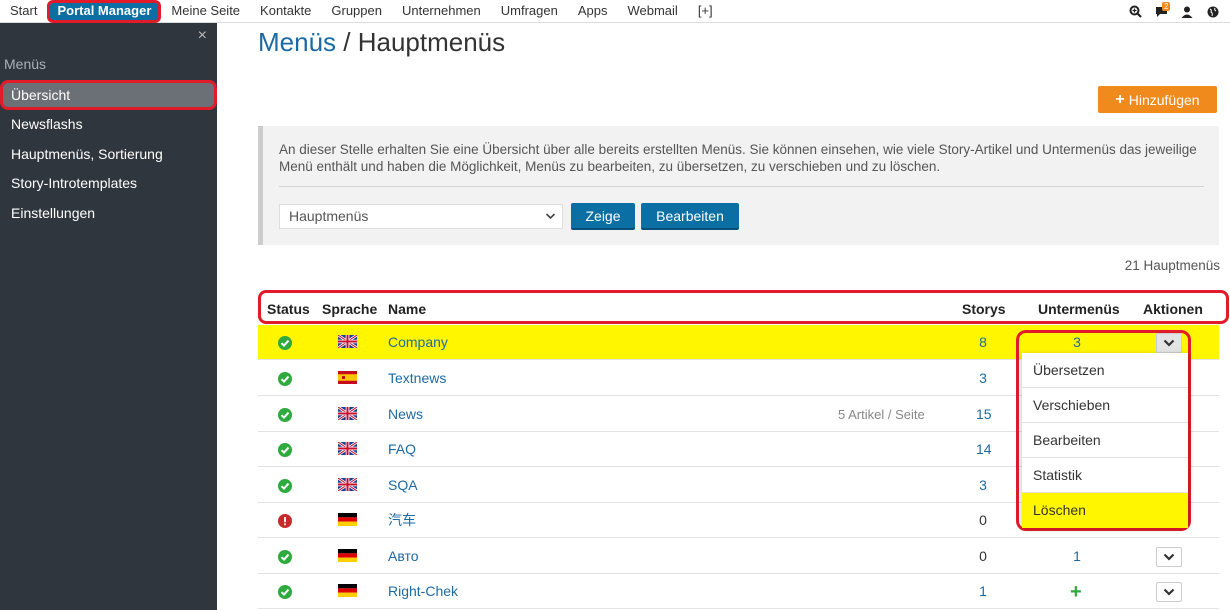 The width and height of the screenshot is (1230, 610). What do you see at coordinates (1105, 510) in the screenshot?
I see `menu-item-delete: Löschen` at bounding box center [1105, 510].